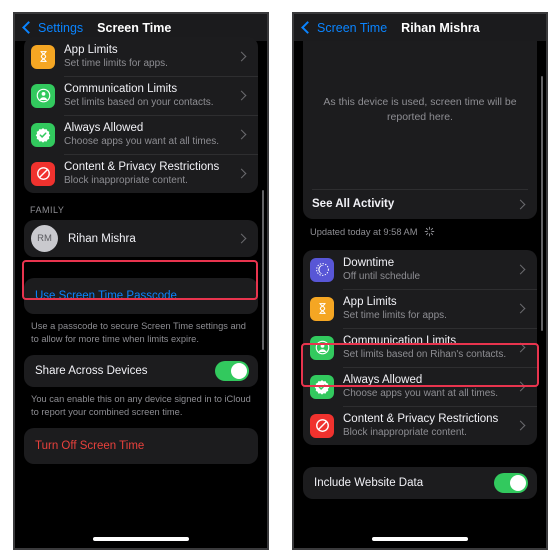 This screenshot has height=560, width=560. What do you see at coordinates (420, 539) in the screenshot?
I see `right-home-indicator` at bounding box center [420, 539].